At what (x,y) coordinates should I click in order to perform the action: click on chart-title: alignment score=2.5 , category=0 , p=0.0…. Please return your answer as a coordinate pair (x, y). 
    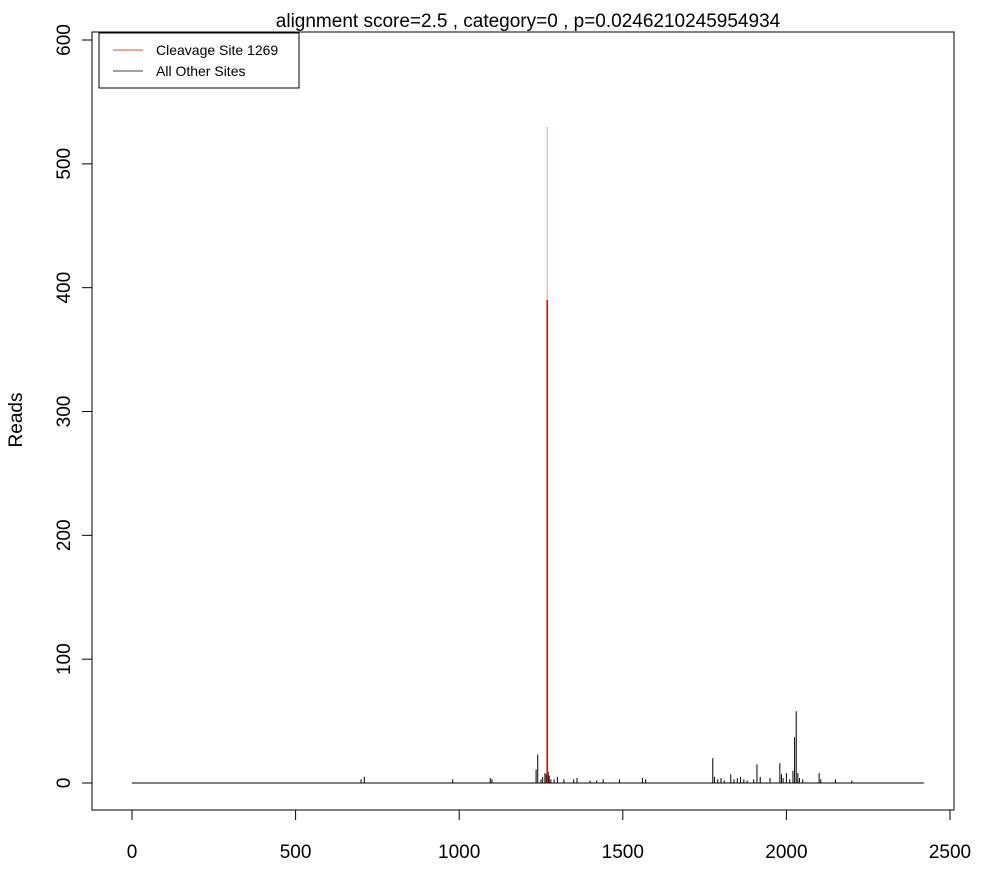
    Looking at the image, I should click on (528, 21).